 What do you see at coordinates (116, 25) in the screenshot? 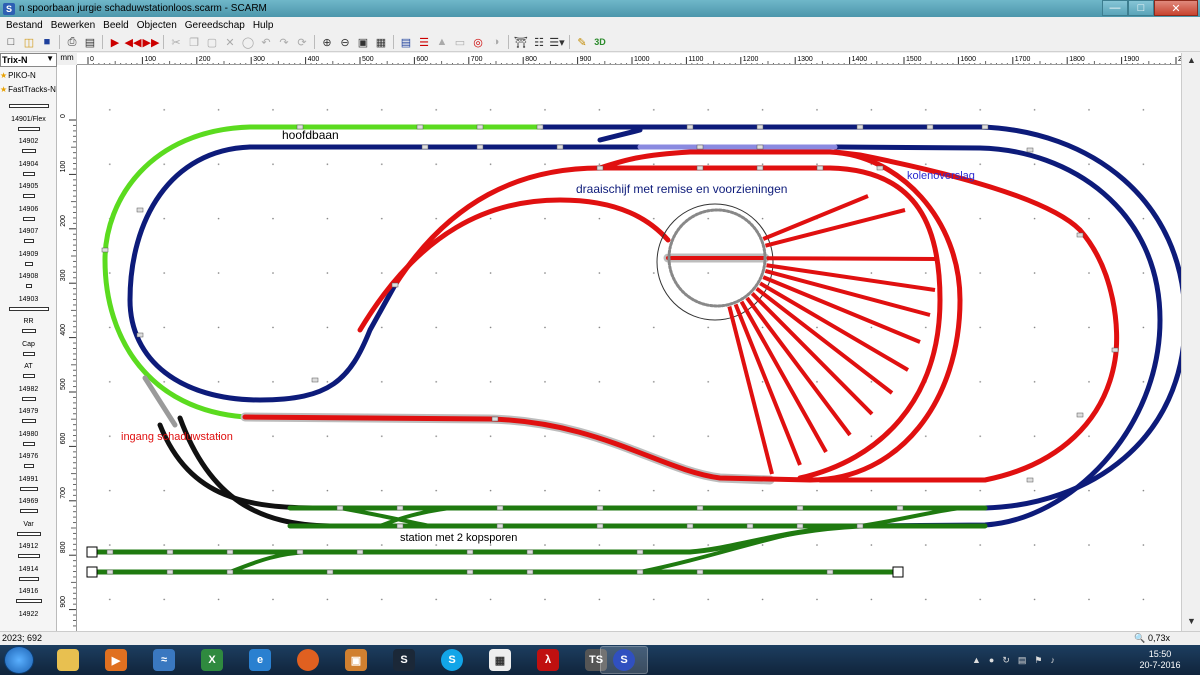
I see `menu-beeld: Beeld` at bounding box center [116, 25].